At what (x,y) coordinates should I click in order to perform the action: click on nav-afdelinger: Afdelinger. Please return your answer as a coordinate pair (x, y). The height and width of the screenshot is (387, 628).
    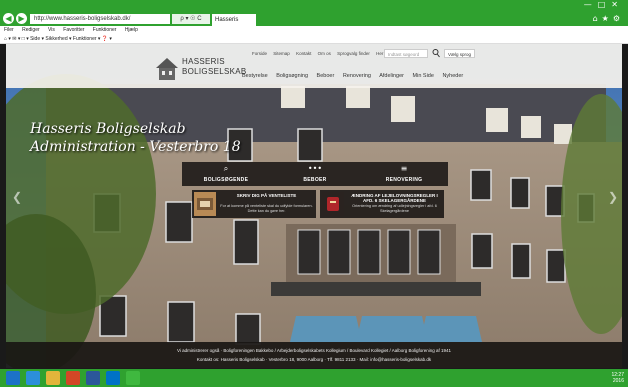
    Looking at the image, I should click on (391, 76).